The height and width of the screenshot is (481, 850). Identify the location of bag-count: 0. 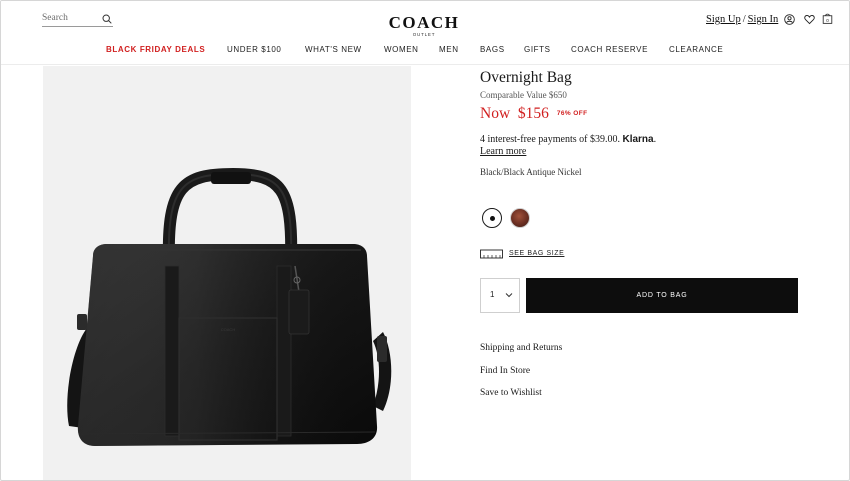
(827, 20).